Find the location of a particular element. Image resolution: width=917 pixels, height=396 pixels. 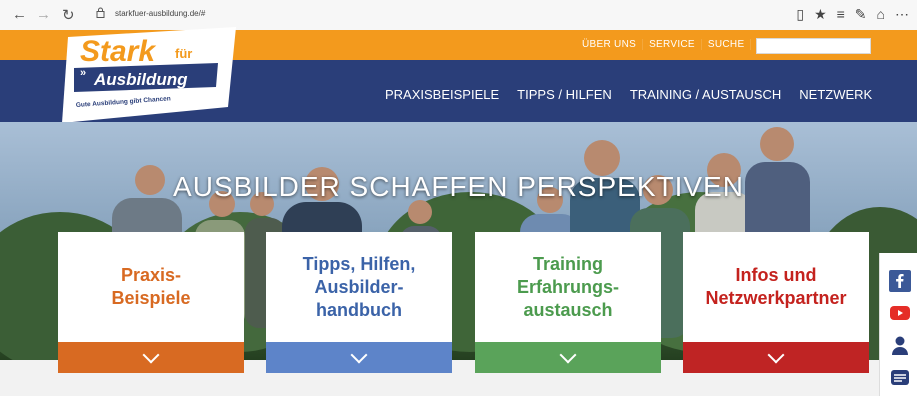

address-bar: starkfuer-ausbildung.de/# is located at coordinates (160, 13).